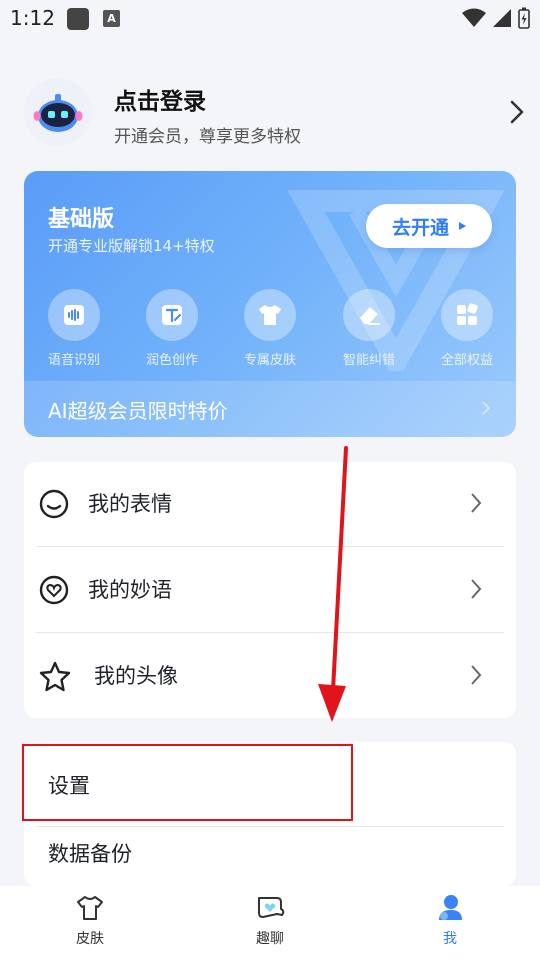 The width and height of the screenshot is (540, 960). What do you see at coordinates (90, 939) in the screenshot?
I see `nav-label: 皮肤` at bounding box center [90, 939].